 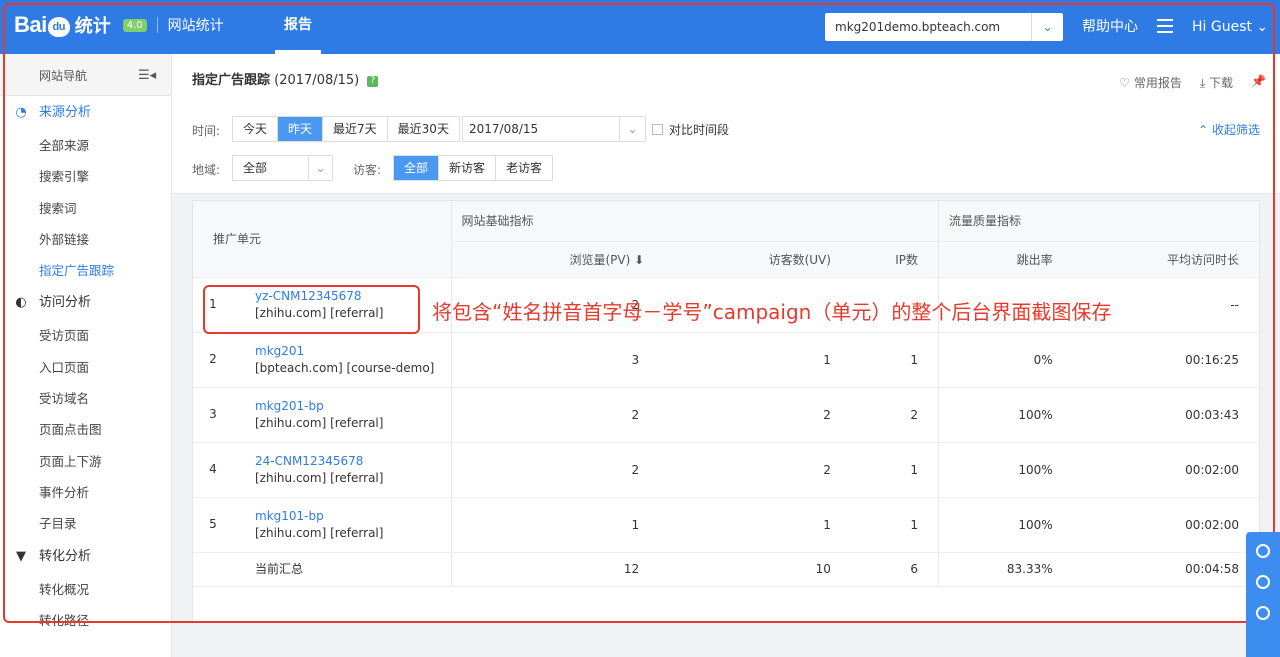 What do you see at coordinates (1216, 82) in the screenshot?
I see `download-button: ⤓ 下载` at bounding box center [1216, 82].